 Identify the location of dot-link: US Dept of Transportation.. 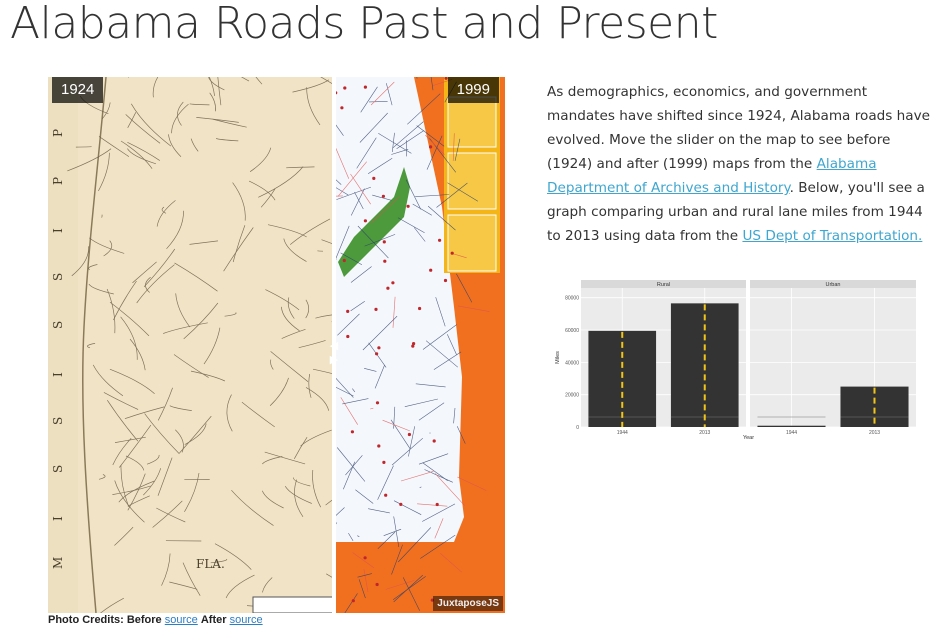
(832, 236).